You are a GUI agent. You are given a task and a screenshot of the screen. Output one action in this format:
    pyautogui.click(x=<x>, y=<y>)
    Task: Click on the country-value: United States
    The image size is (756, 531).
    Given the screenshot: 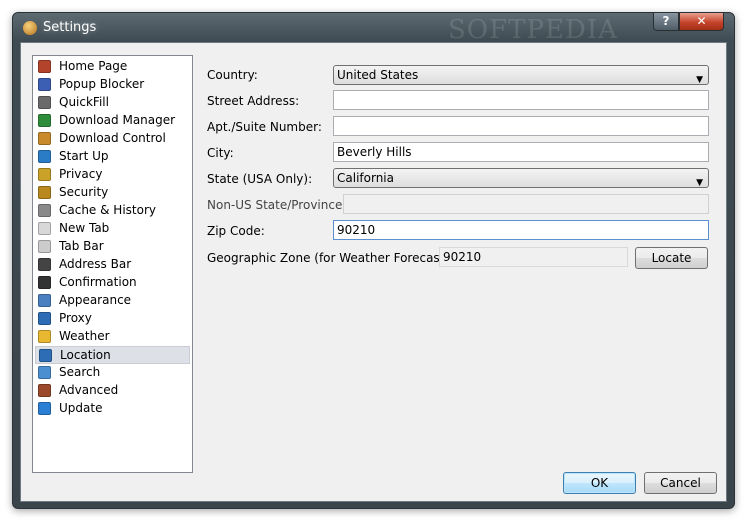 What is the action you would take?
    pyautogui.click(x=378, y=75)
    